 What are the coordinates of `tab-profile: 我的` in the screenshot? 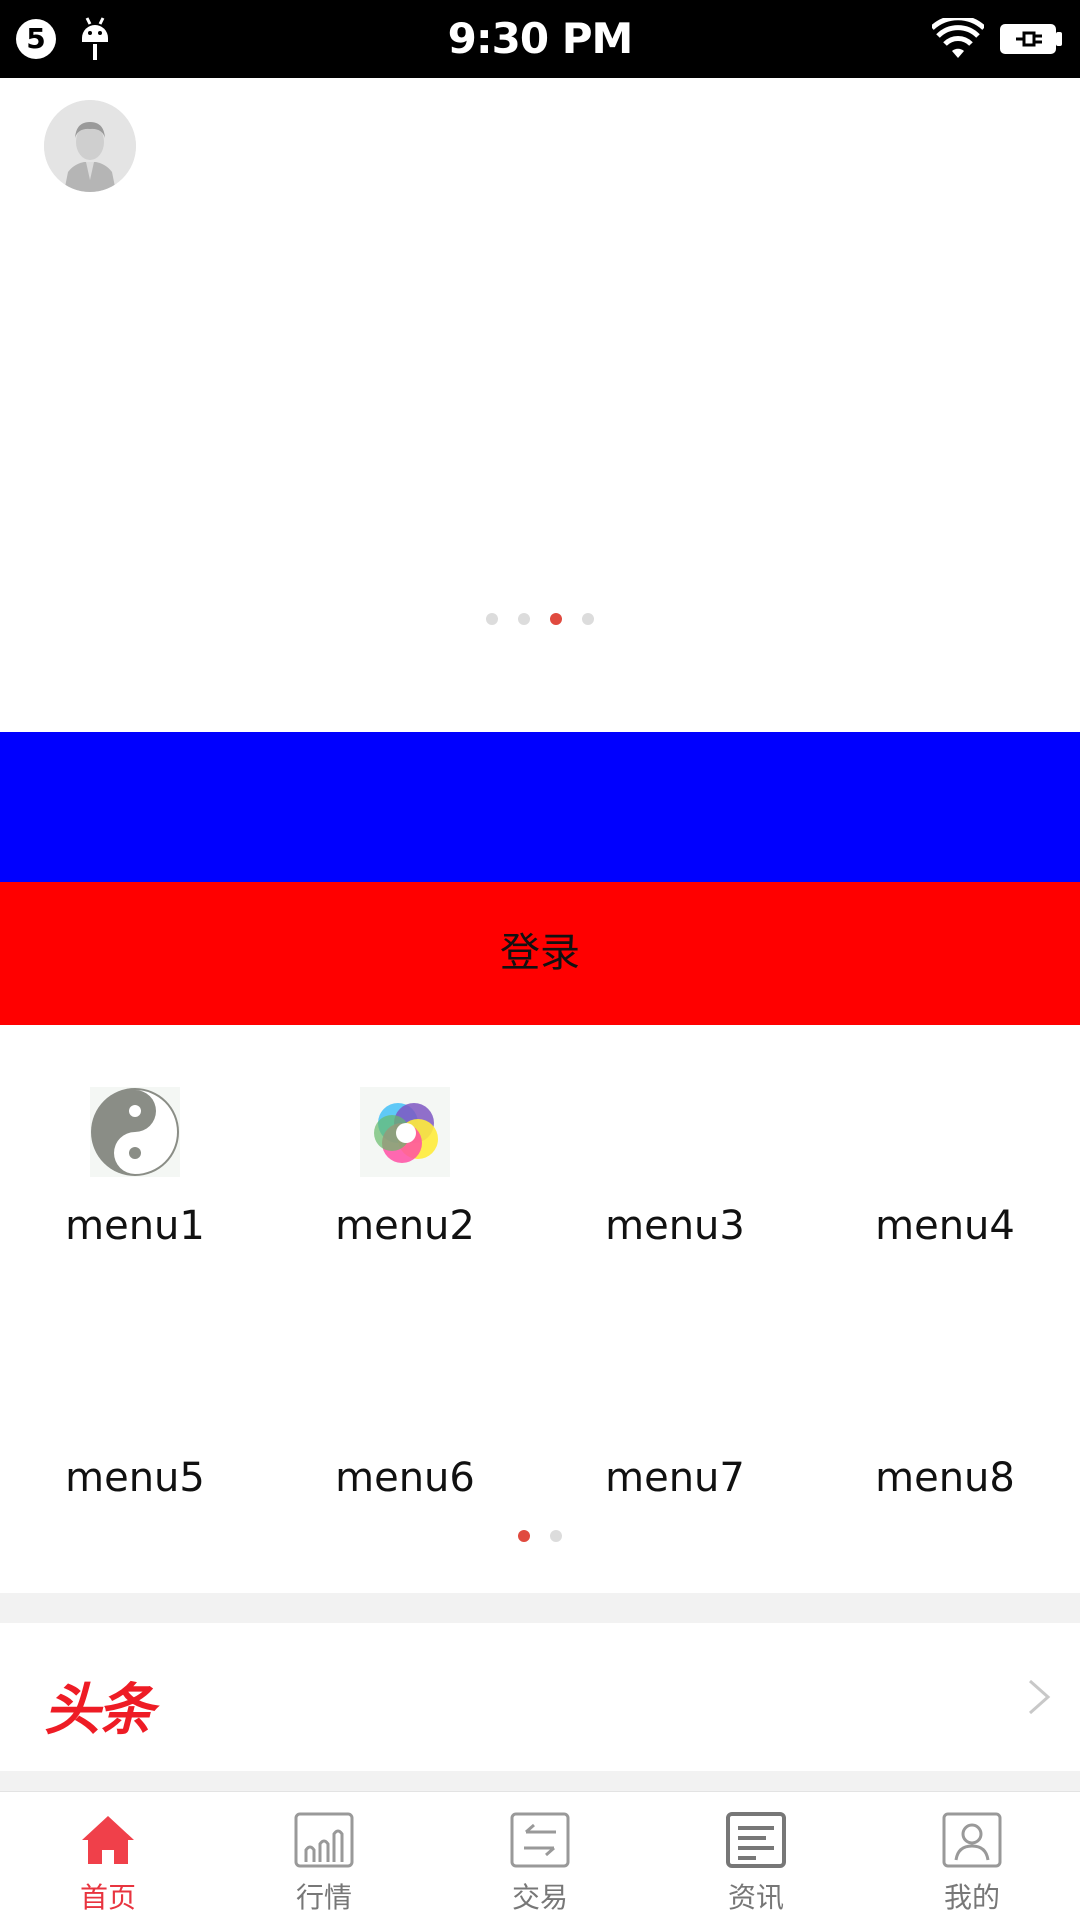 It's located at (972, 1856).